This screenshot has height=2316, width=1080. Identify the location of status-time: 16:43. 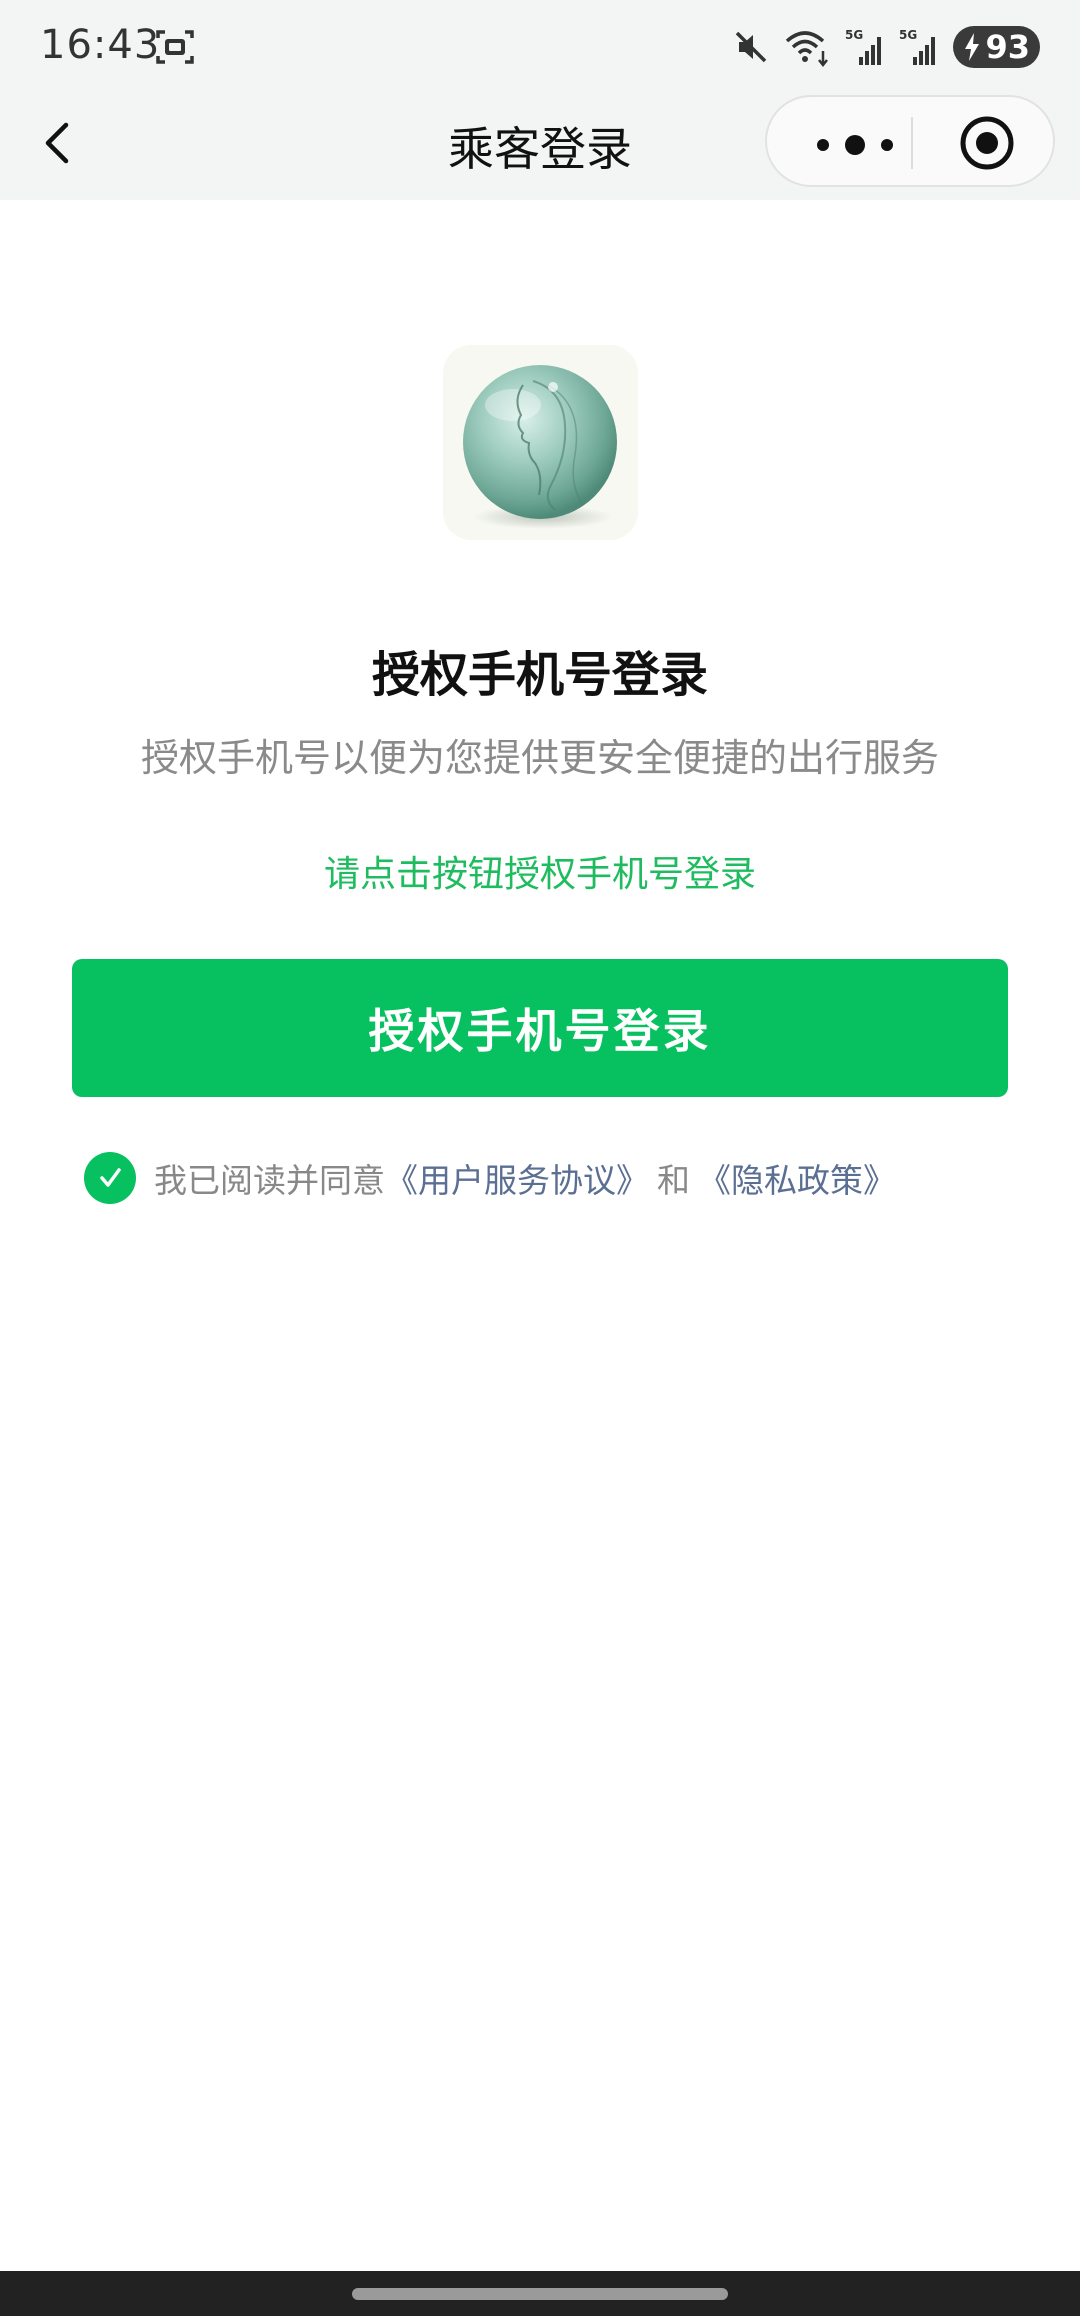
(100, 45).